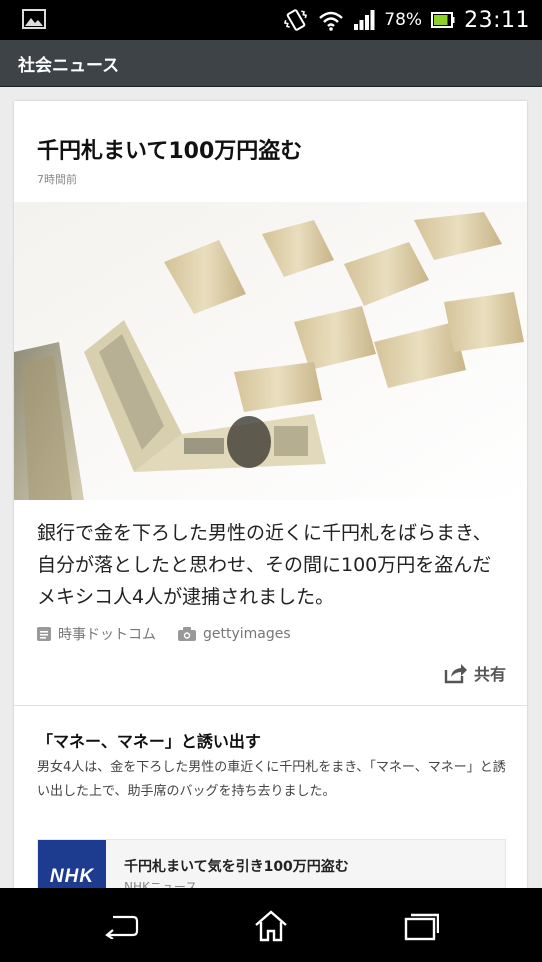  I want to click on home-icon, so click(271, 926).